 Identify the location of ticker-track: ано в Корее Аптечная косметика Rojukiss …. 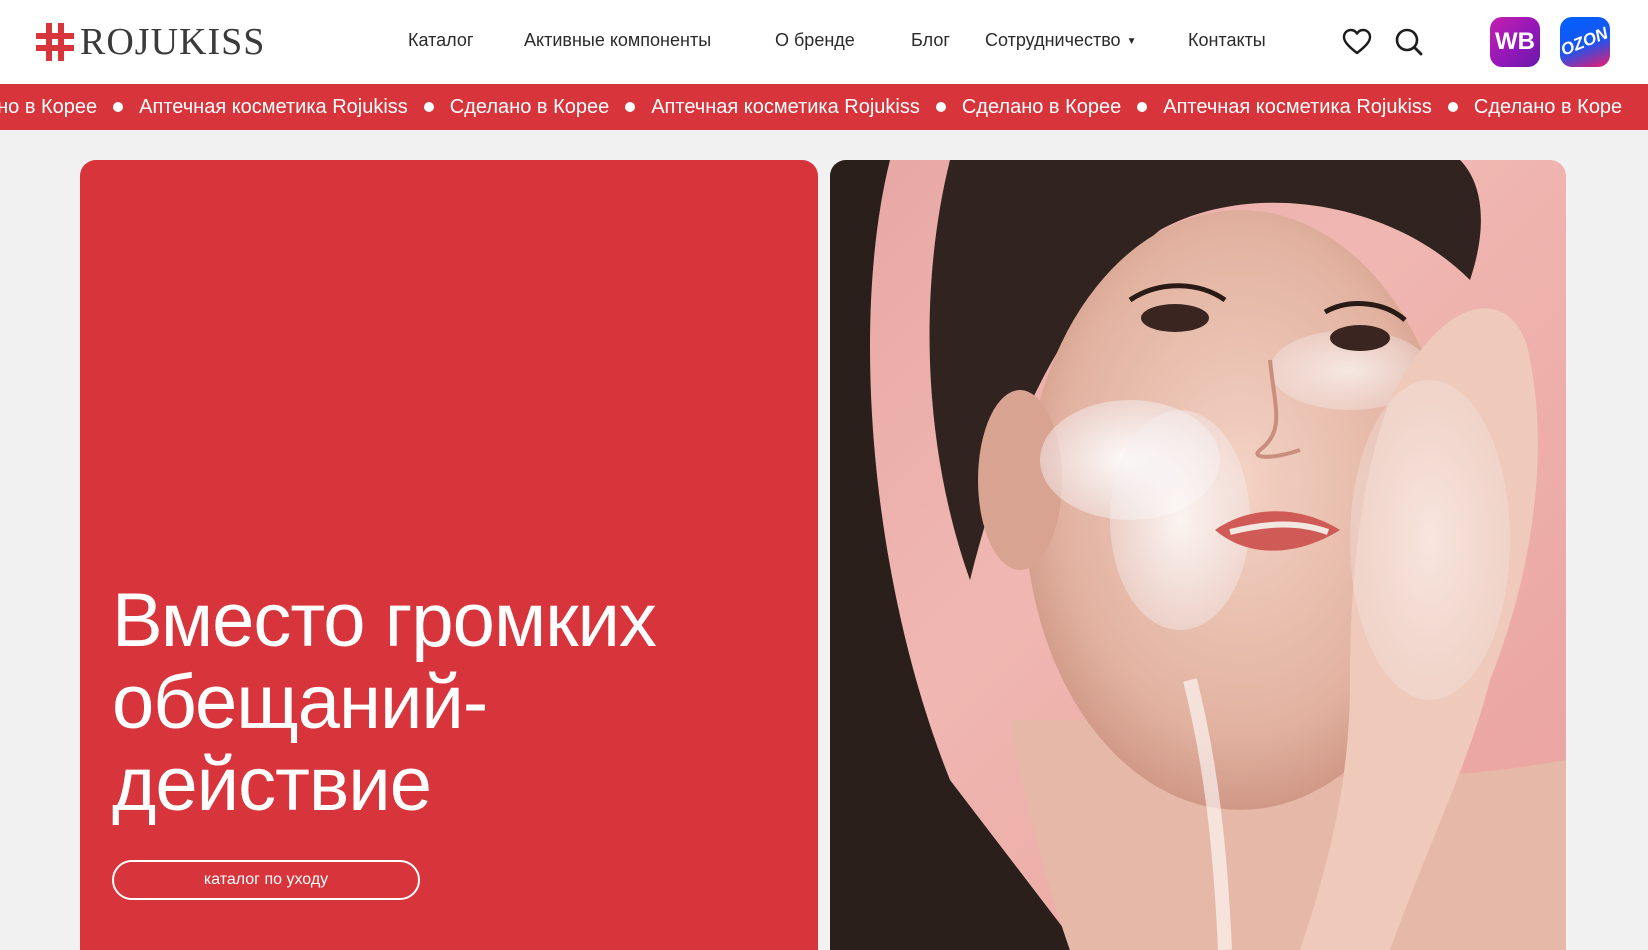
(811, 107).